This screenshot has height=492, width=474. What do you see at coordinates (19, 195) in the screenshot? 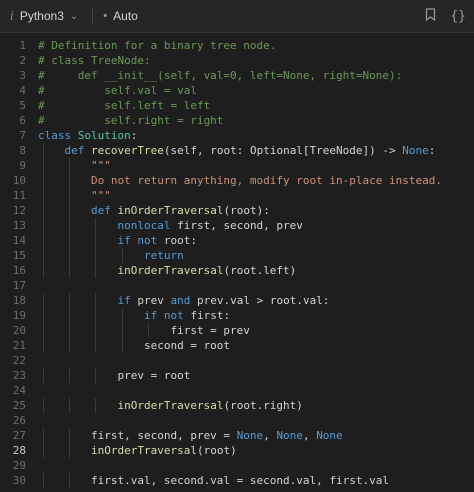
I see `line-number: 11` at bounding box center [19, 195].